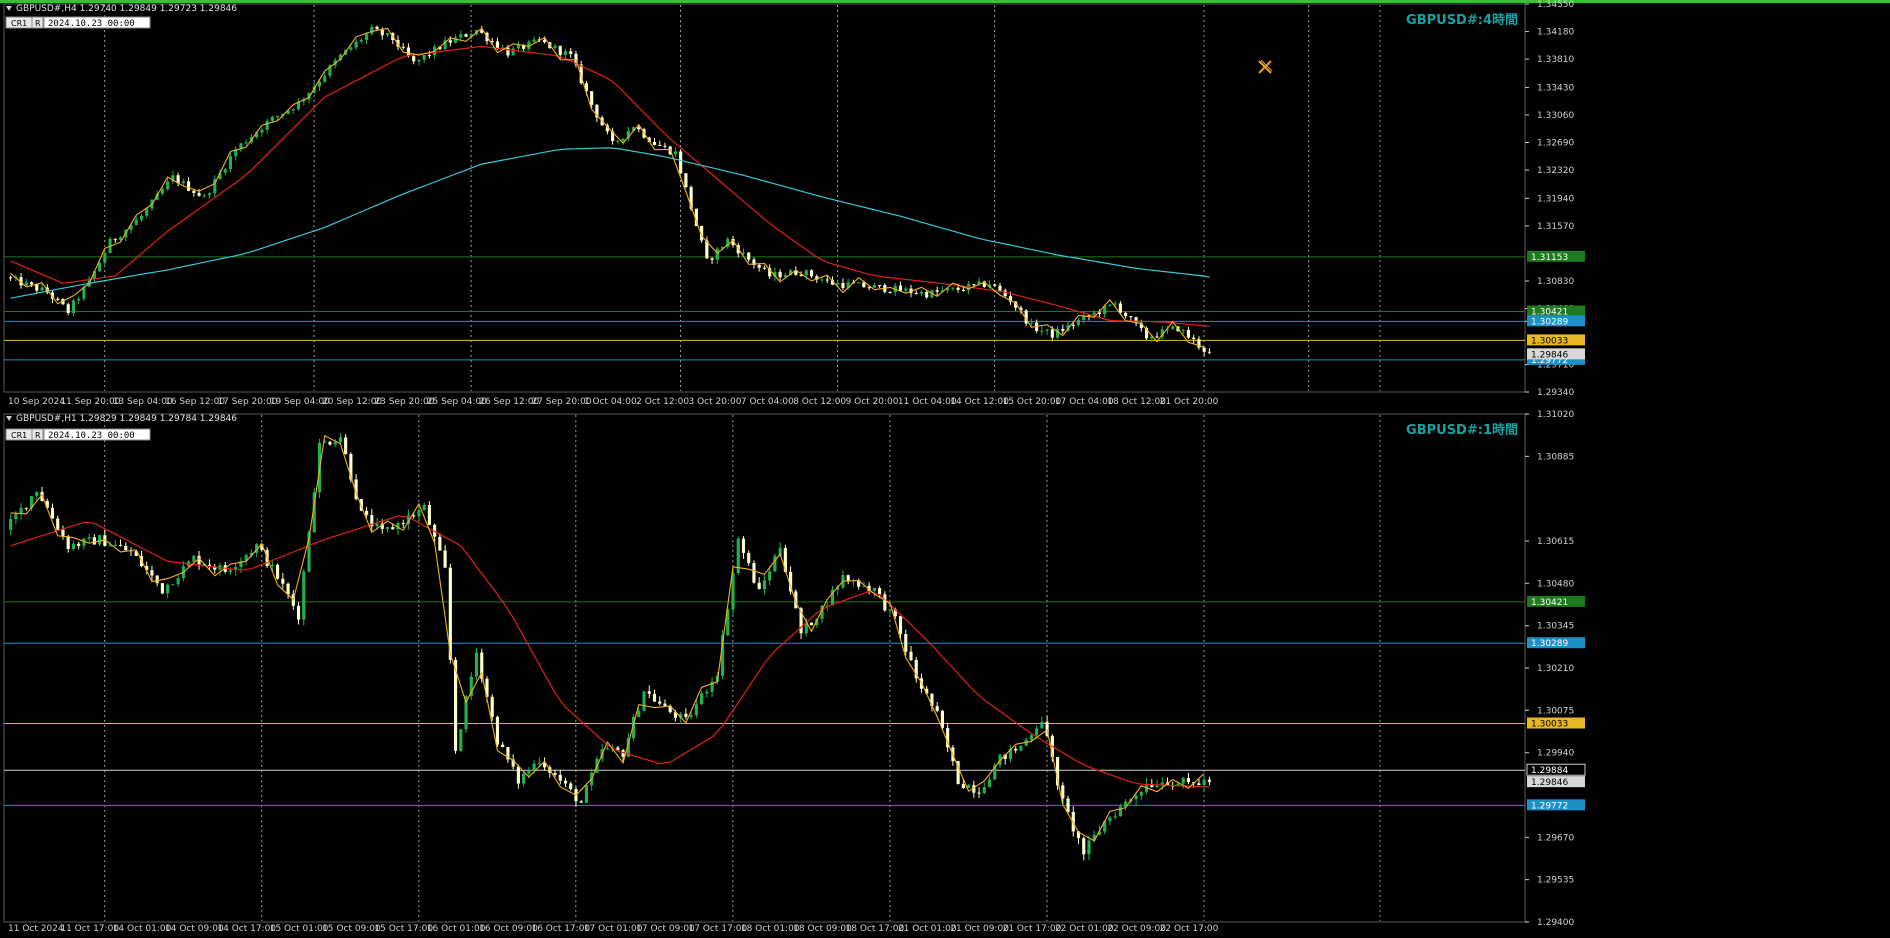  I want to click on x-tick-label: 17 Oct 09:00, so click(665, 929).